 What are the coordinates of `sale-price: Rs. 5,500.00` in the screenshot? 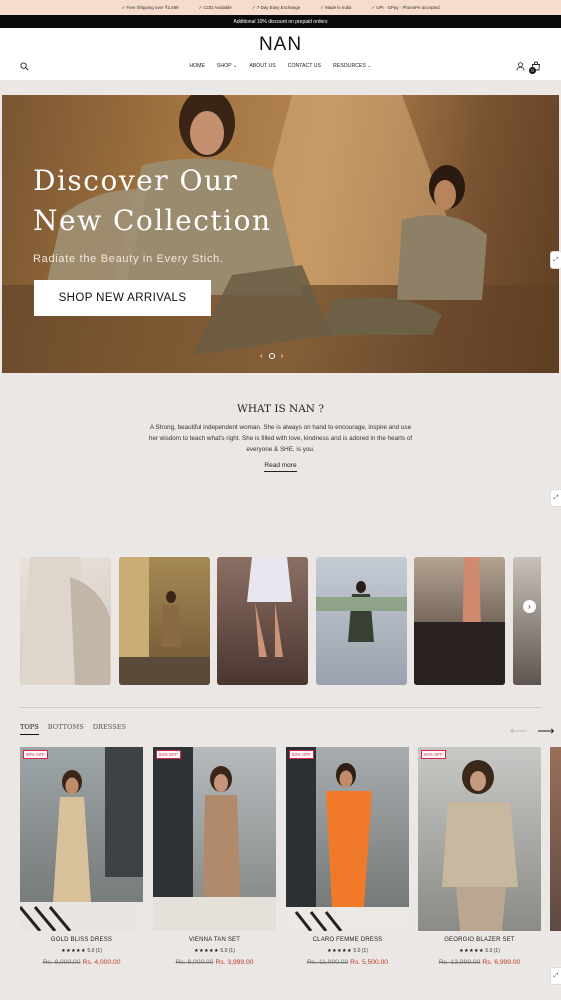 It's located at (369, 962).